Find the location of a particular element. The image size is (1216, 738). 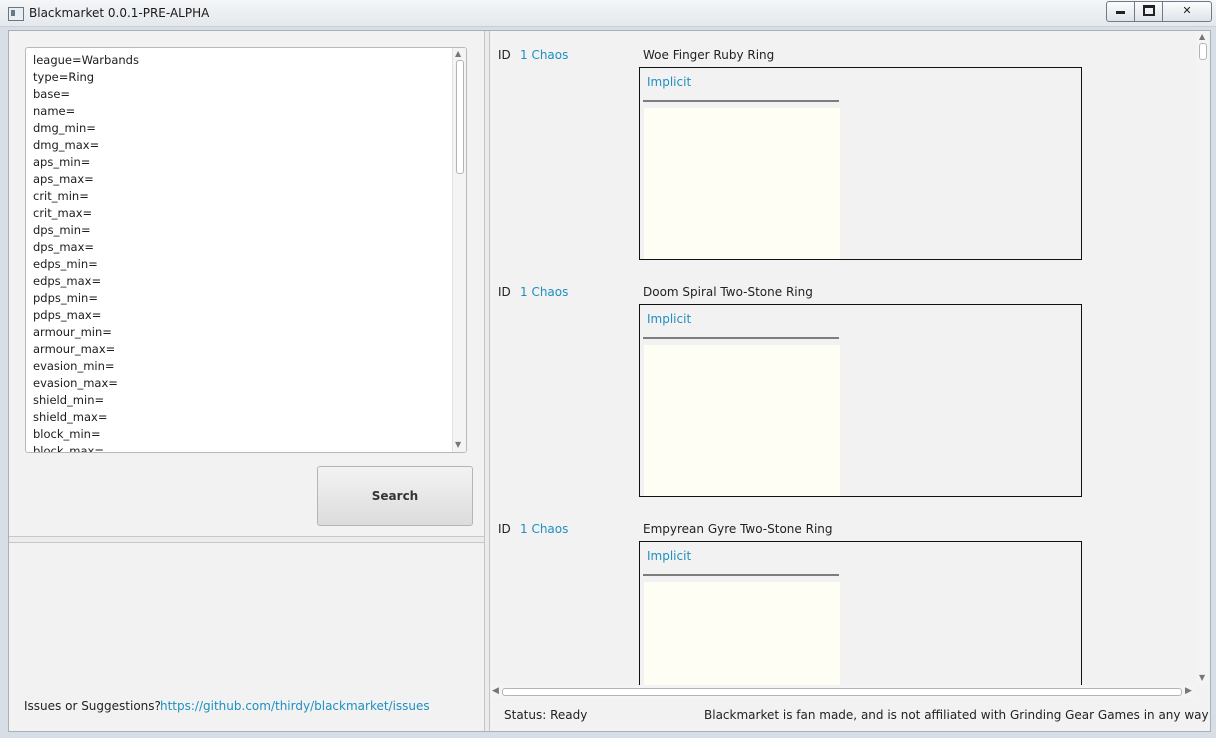

item-name: Empyrean Gyre Two-Stone Ring is located at coordinates (738, 529).